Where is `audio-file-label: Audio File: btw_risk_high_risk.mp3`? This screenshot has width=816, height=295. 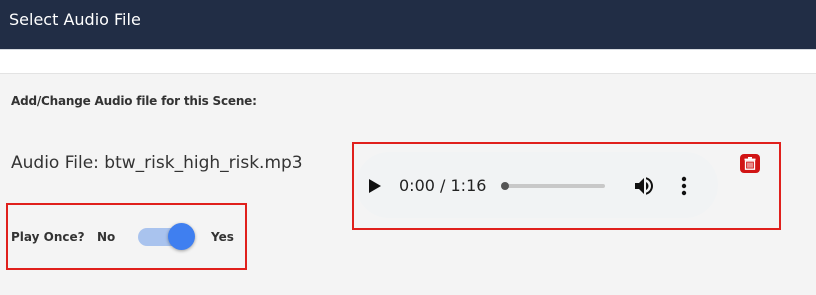 audio-file-label: Audio File: btw_risk_high_risk.mp3 is located at coordinates (157, 163).